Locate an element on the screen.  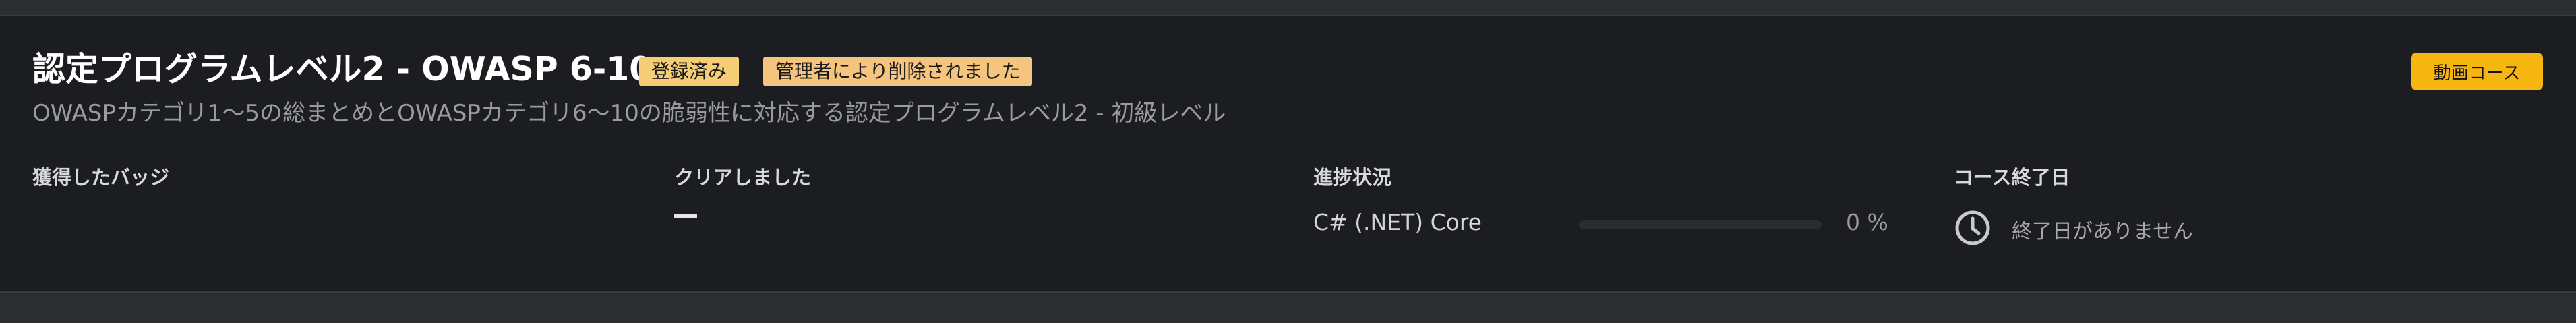
progress-percent: 0 % is located at coordinates (1867, 222).